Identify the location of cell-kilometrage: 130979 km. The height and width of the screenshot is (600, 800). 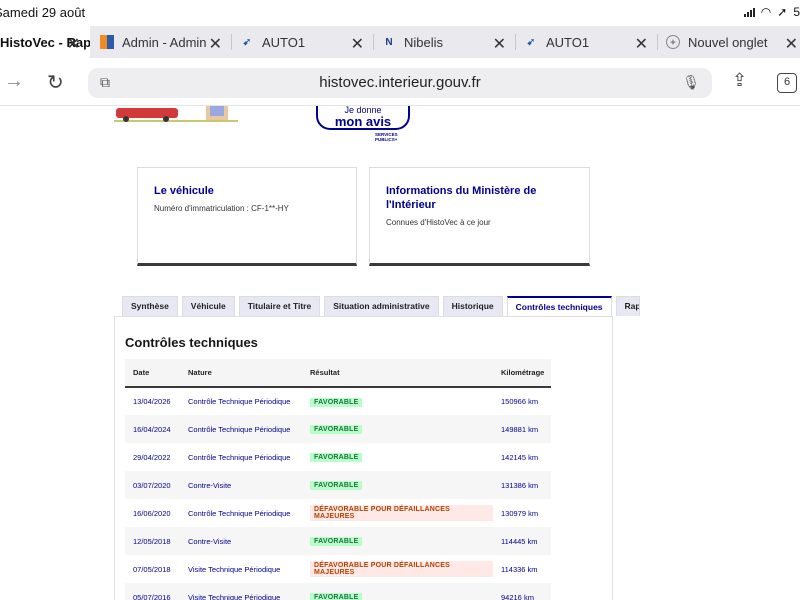
(520, 513).